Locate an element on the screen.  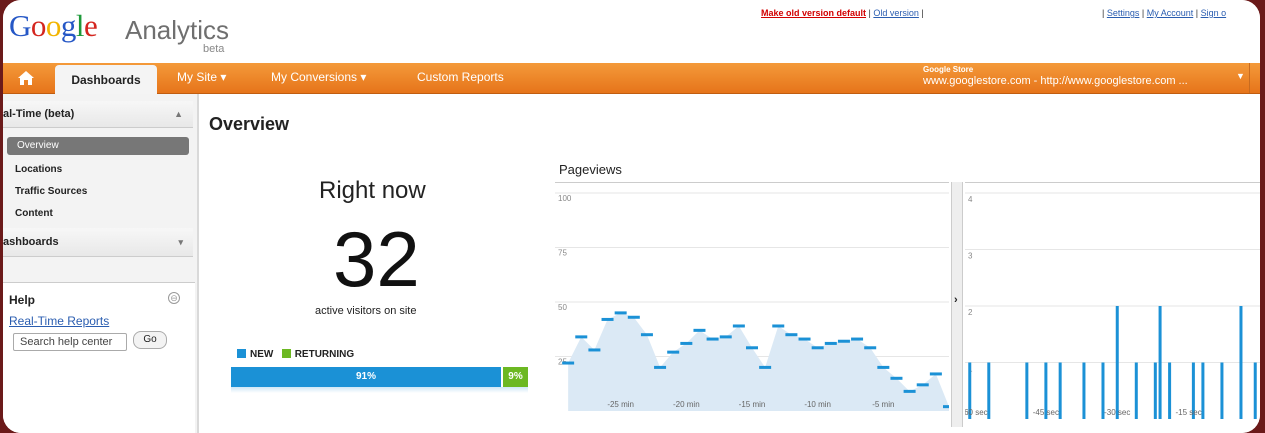
settings-link: Settings is located at coordinates (1123, 13).